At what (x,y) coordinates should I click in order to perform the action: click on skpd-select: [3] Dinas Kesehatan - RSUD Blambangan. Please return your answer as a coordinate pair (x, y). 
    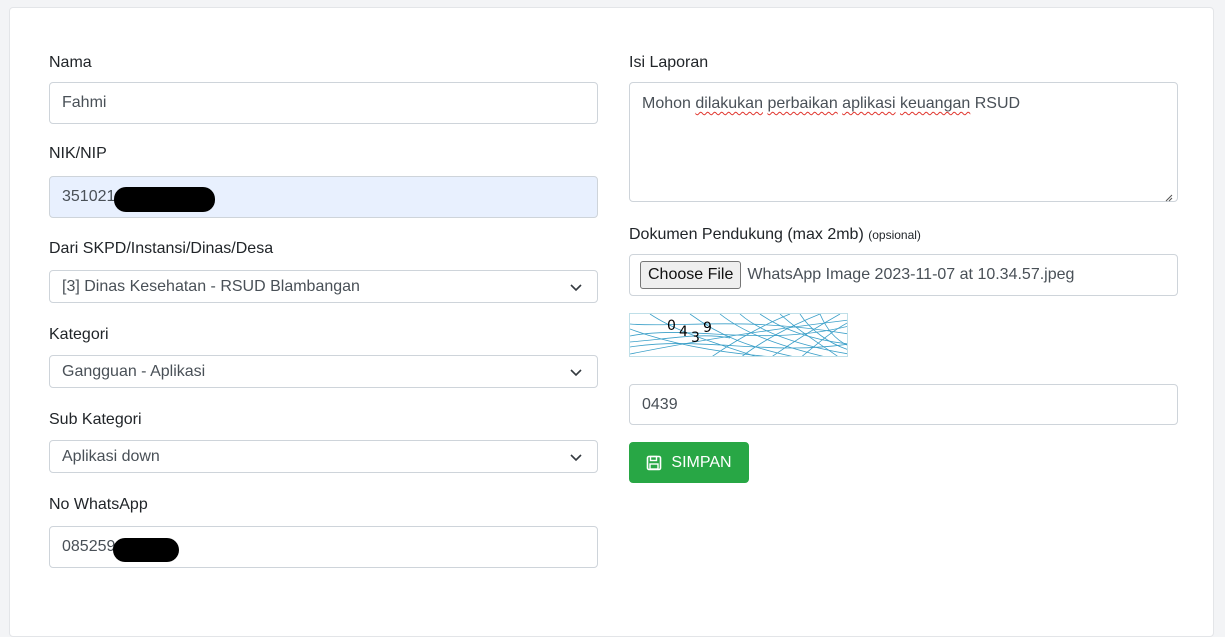
    Looking at the image, I should click on (323, 286).